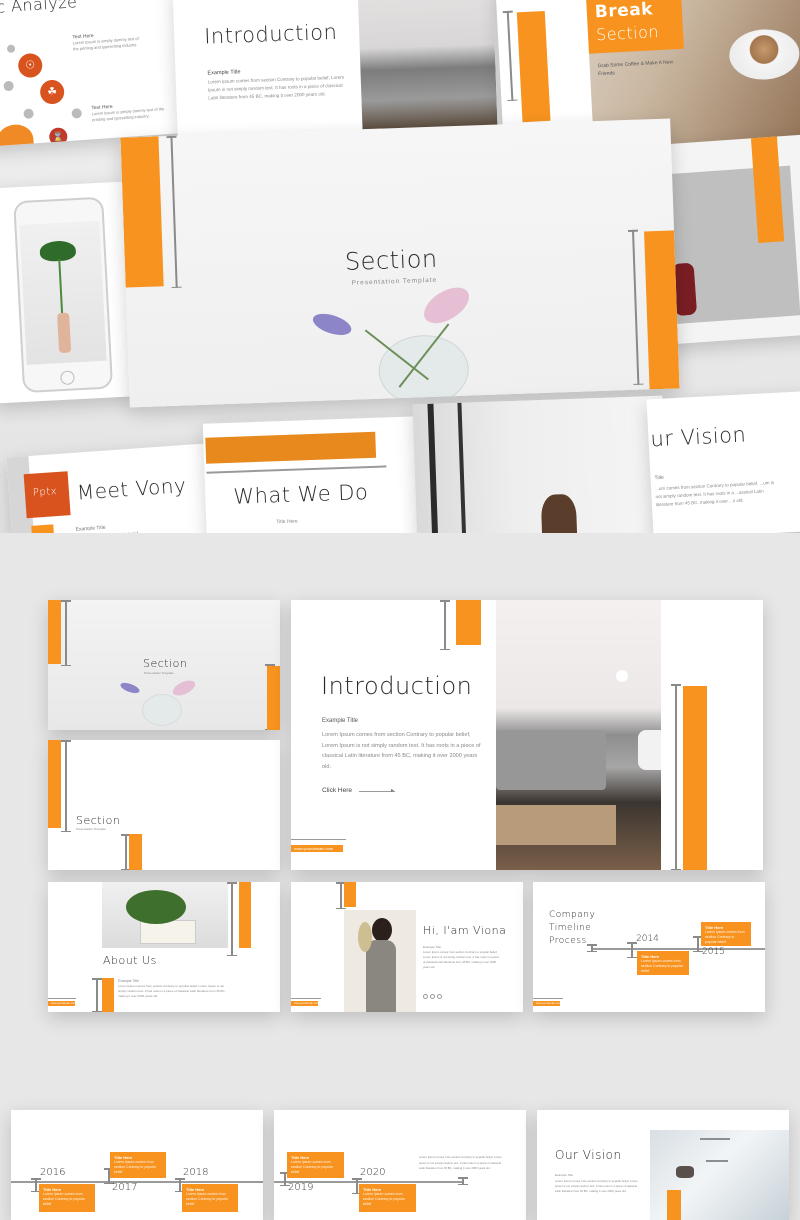  I want to click on viona-photo, so click(380, 961).